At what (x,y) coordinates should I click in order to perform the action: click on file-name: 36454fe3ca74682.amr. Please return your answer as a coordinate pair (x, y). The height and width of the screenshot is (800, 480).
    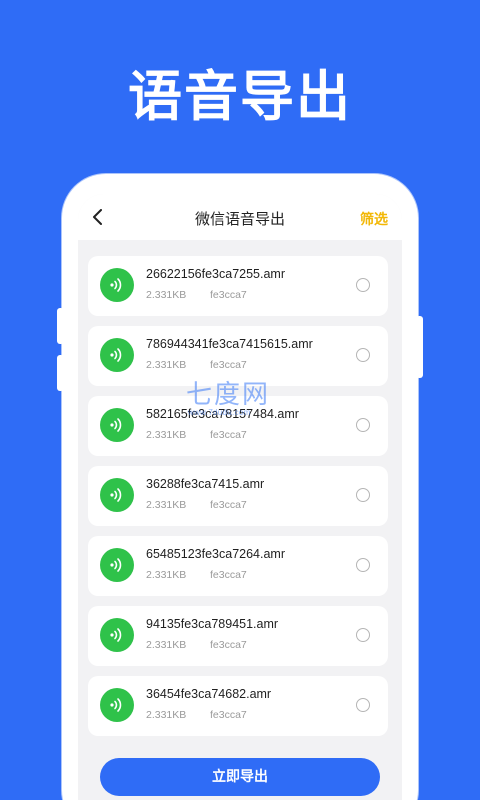
    Looking at the image, I should click on (209, 694).